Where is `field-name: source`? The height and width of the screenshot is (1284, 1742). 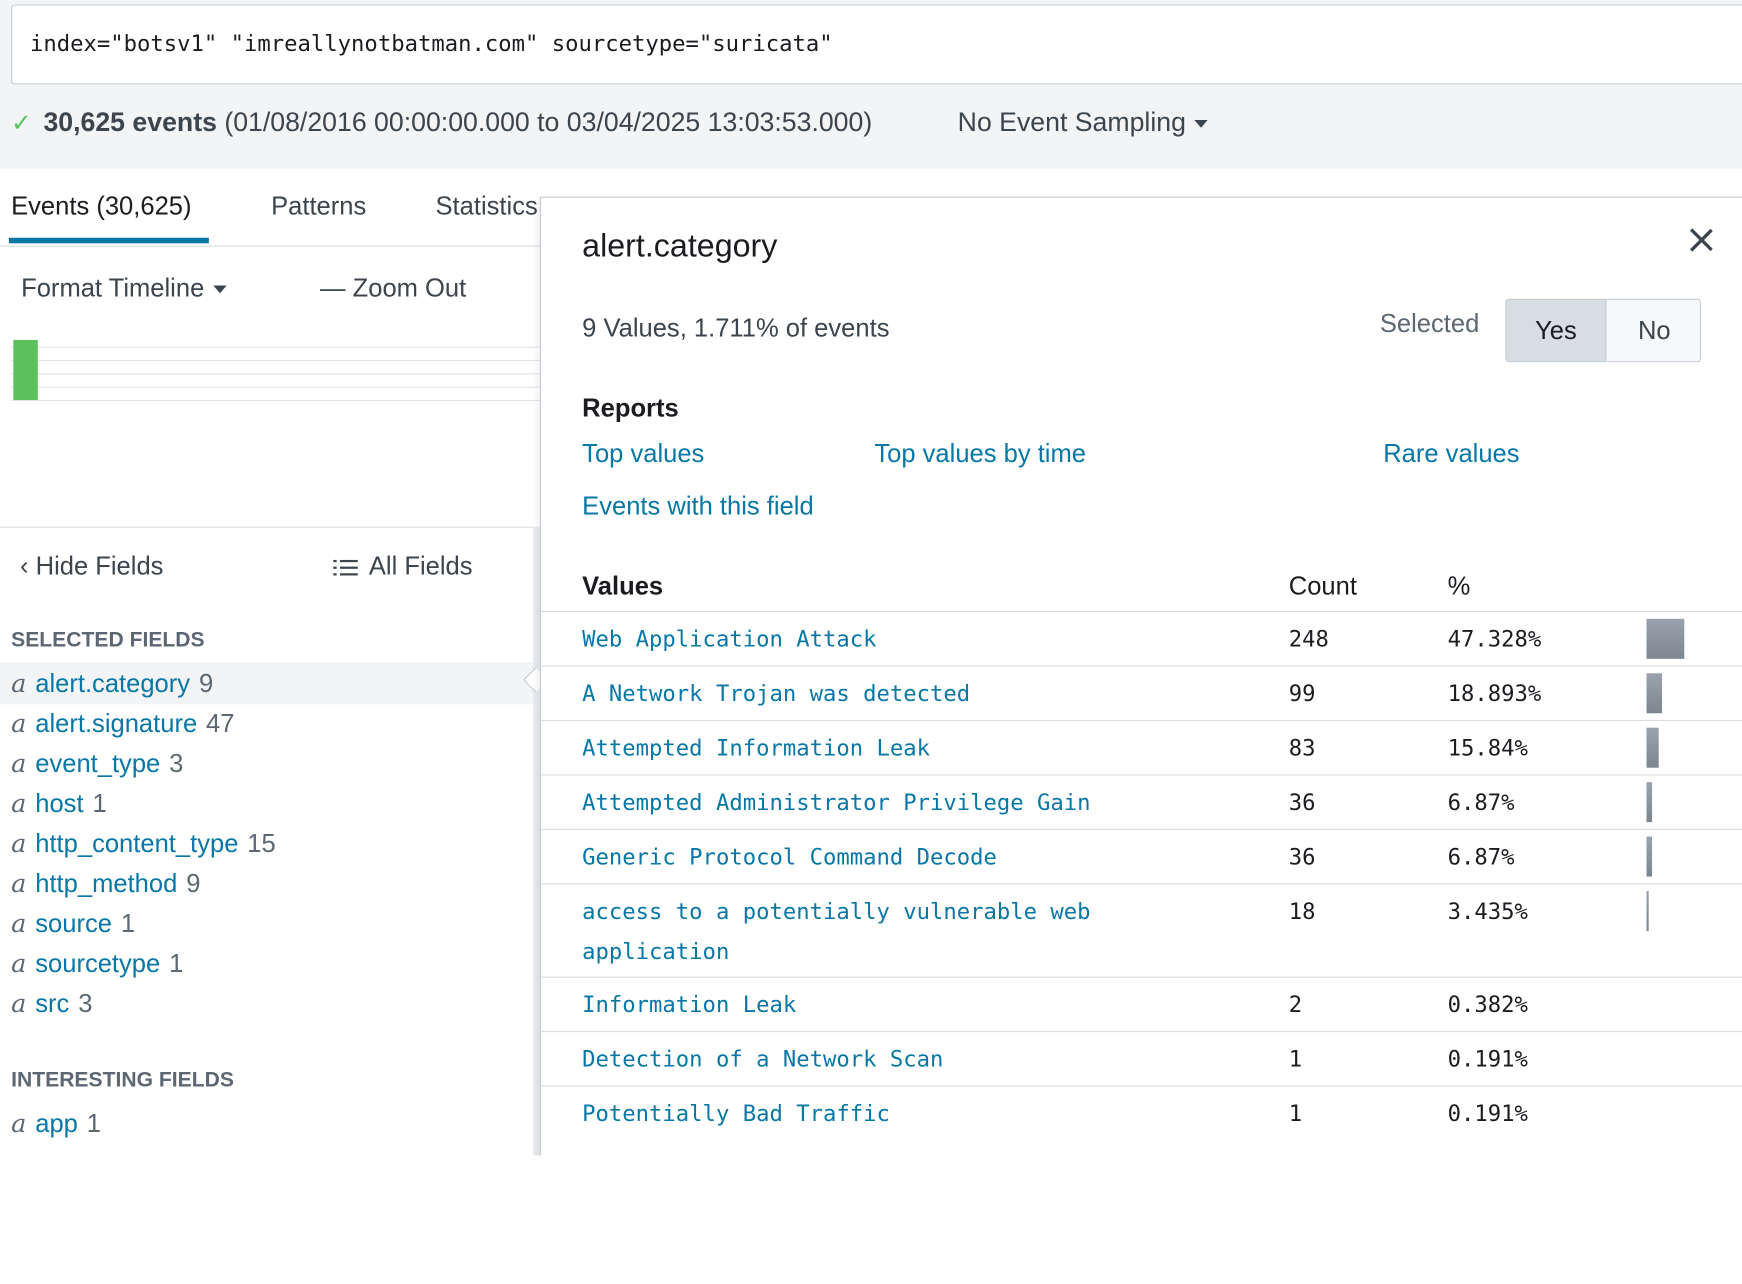
field-name: source is located at coordinates (73, 923).